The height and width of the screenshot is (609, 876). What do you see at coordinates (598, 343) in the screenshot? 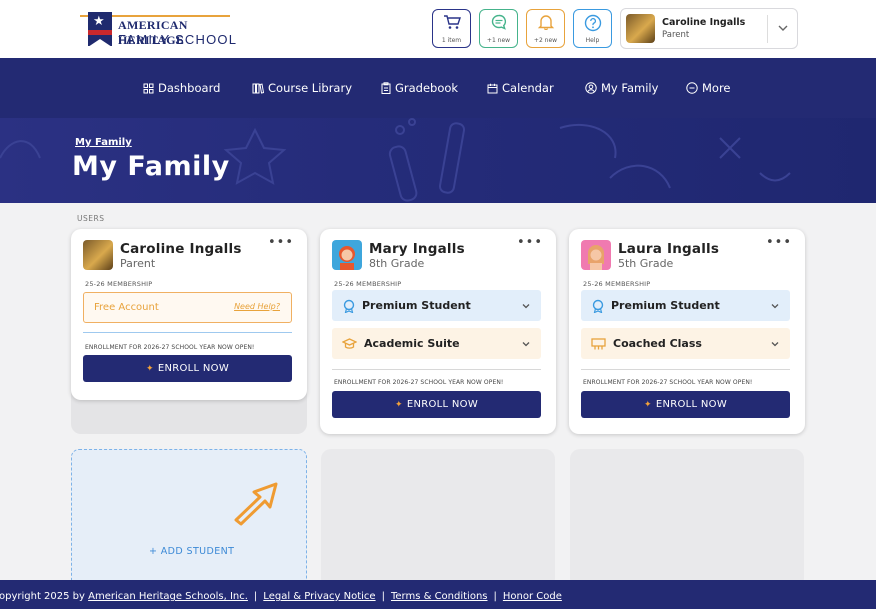
I see `classroom-icon` at bounding box center [598, 343].